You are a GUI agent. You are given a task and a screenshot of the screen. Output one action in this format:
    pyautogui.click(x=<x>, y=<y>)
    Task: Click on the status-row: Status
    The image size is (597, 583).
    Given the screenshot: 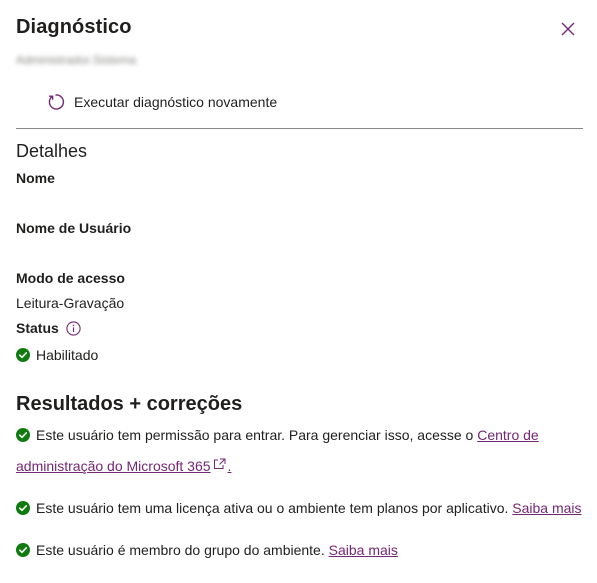 What is the action you would take?
    pyautogui.click(x=48, y=328)
    